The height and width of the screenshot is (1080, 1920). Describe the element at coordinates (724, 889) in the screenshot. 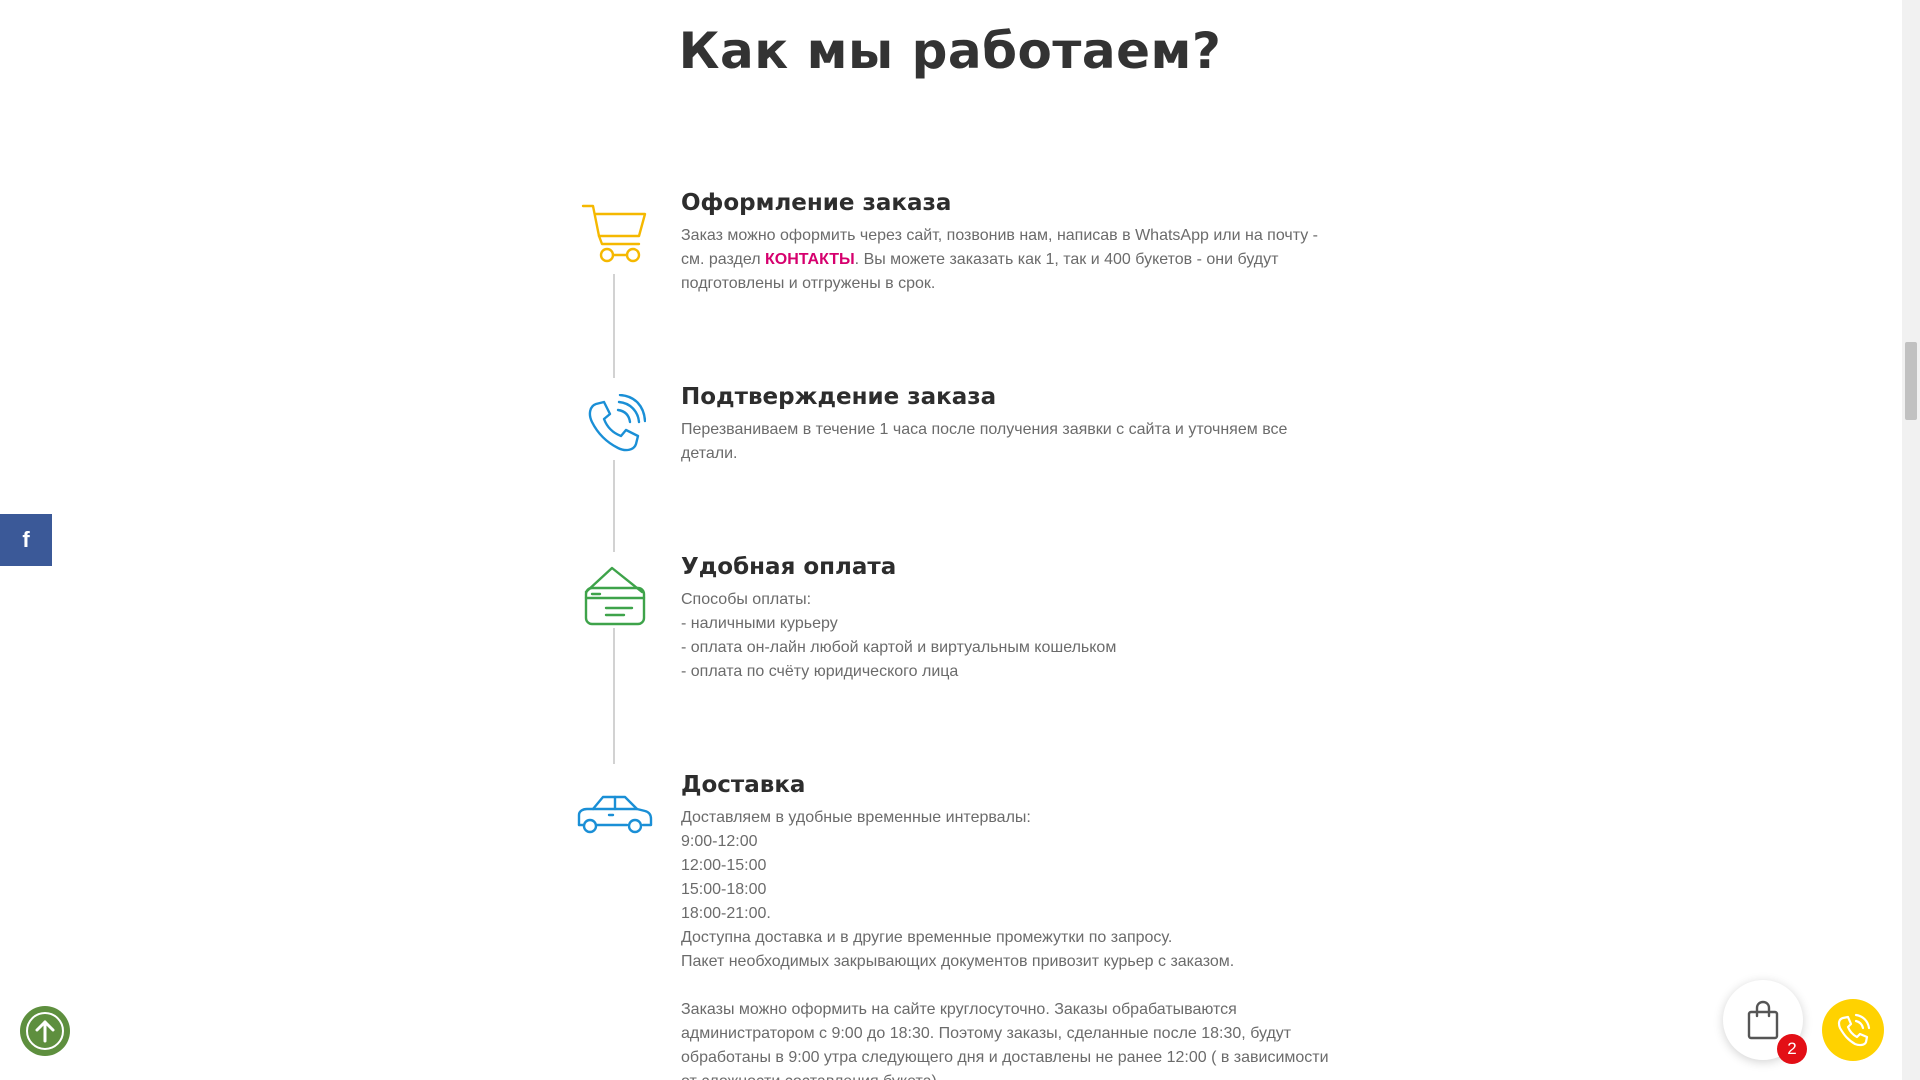

I see `step-text-line: 15:00-18:00` at that location.